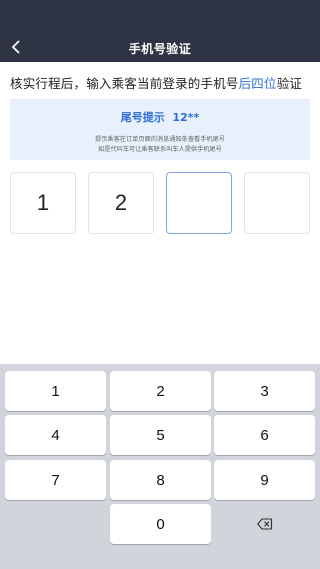 Image resolution: width=320 pixels, height=569 pixels. What do you see at coordinates (160, 391) in the screenshot?
I see `key-2: 2` at bounding box center [160, 391].